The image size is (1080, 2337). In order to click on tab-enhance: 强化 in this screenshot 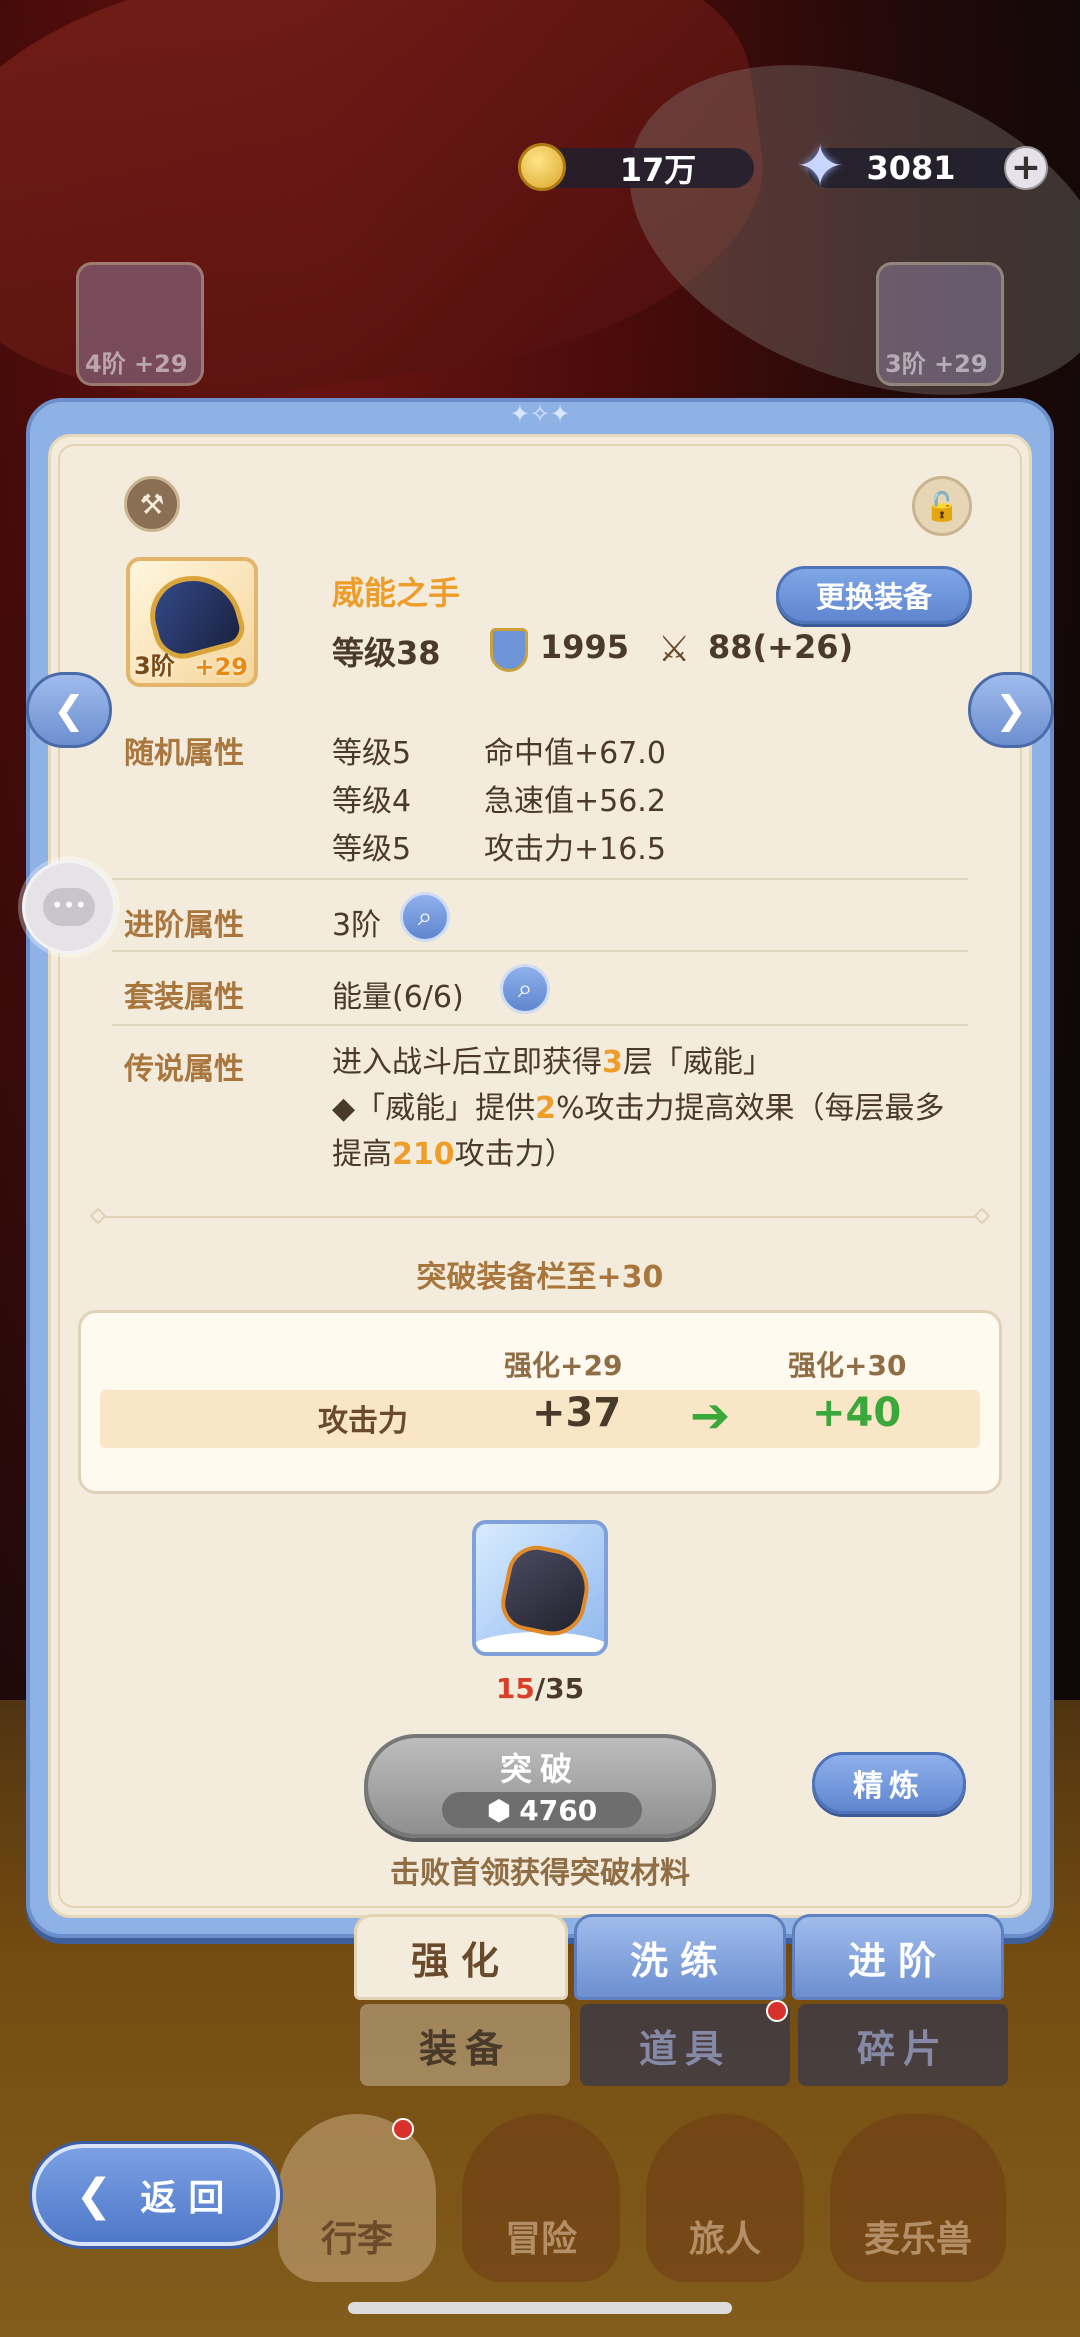, I will do `click(461, 1957)`.